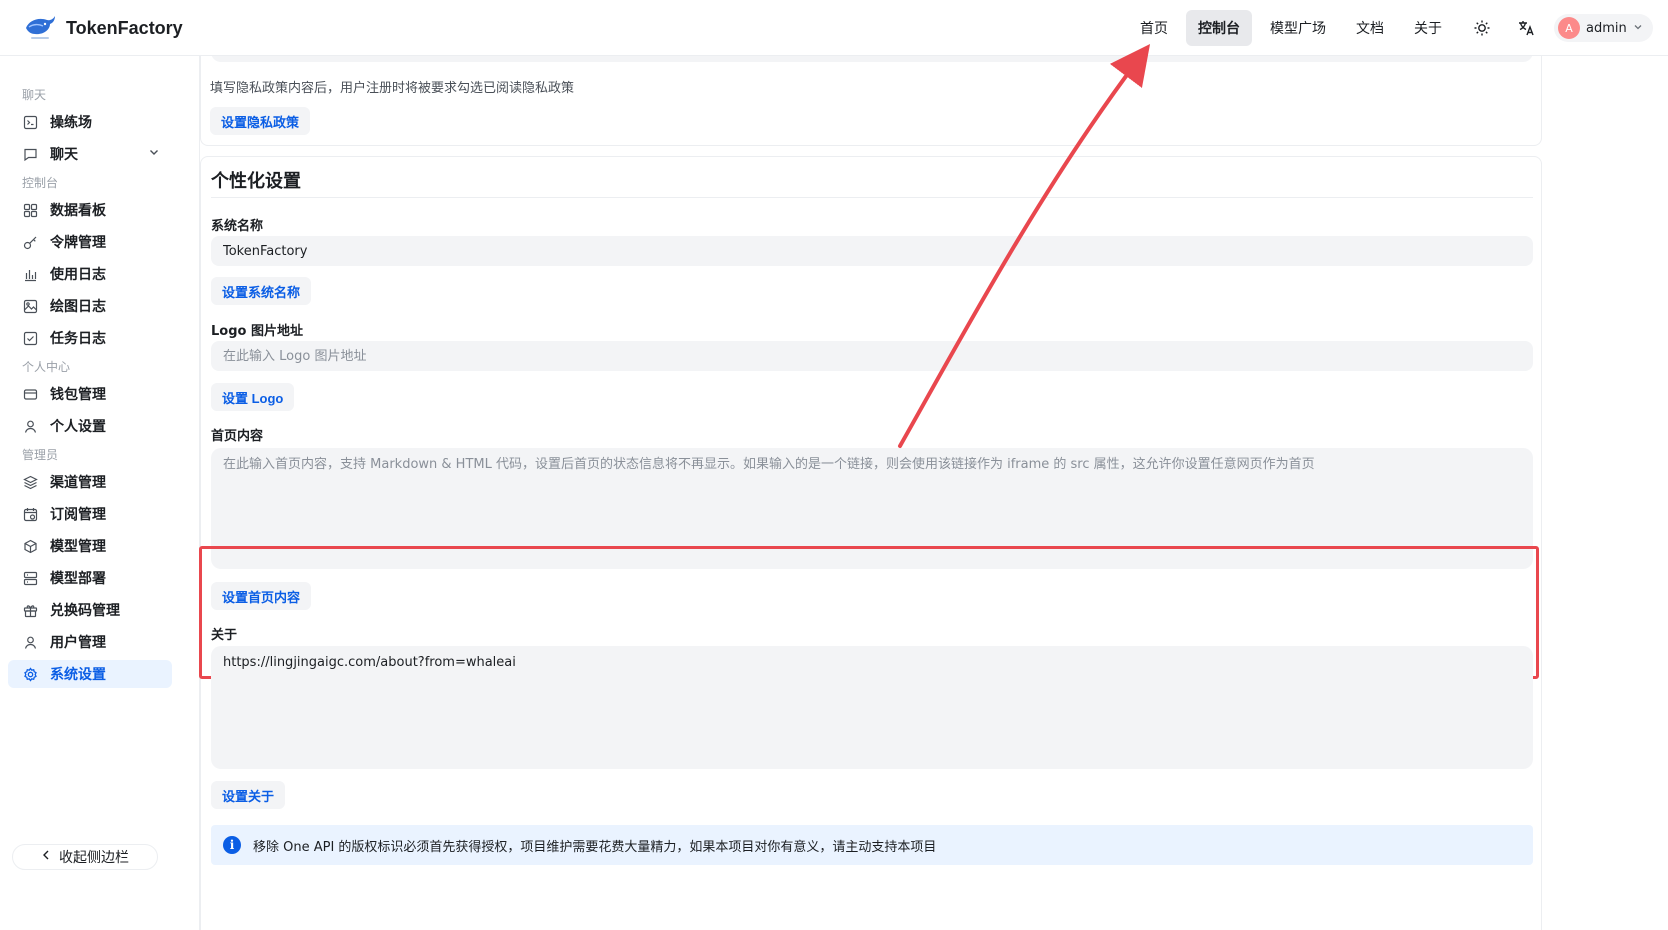  I want to click on section-title: 个性化设置, so click(256, 181).